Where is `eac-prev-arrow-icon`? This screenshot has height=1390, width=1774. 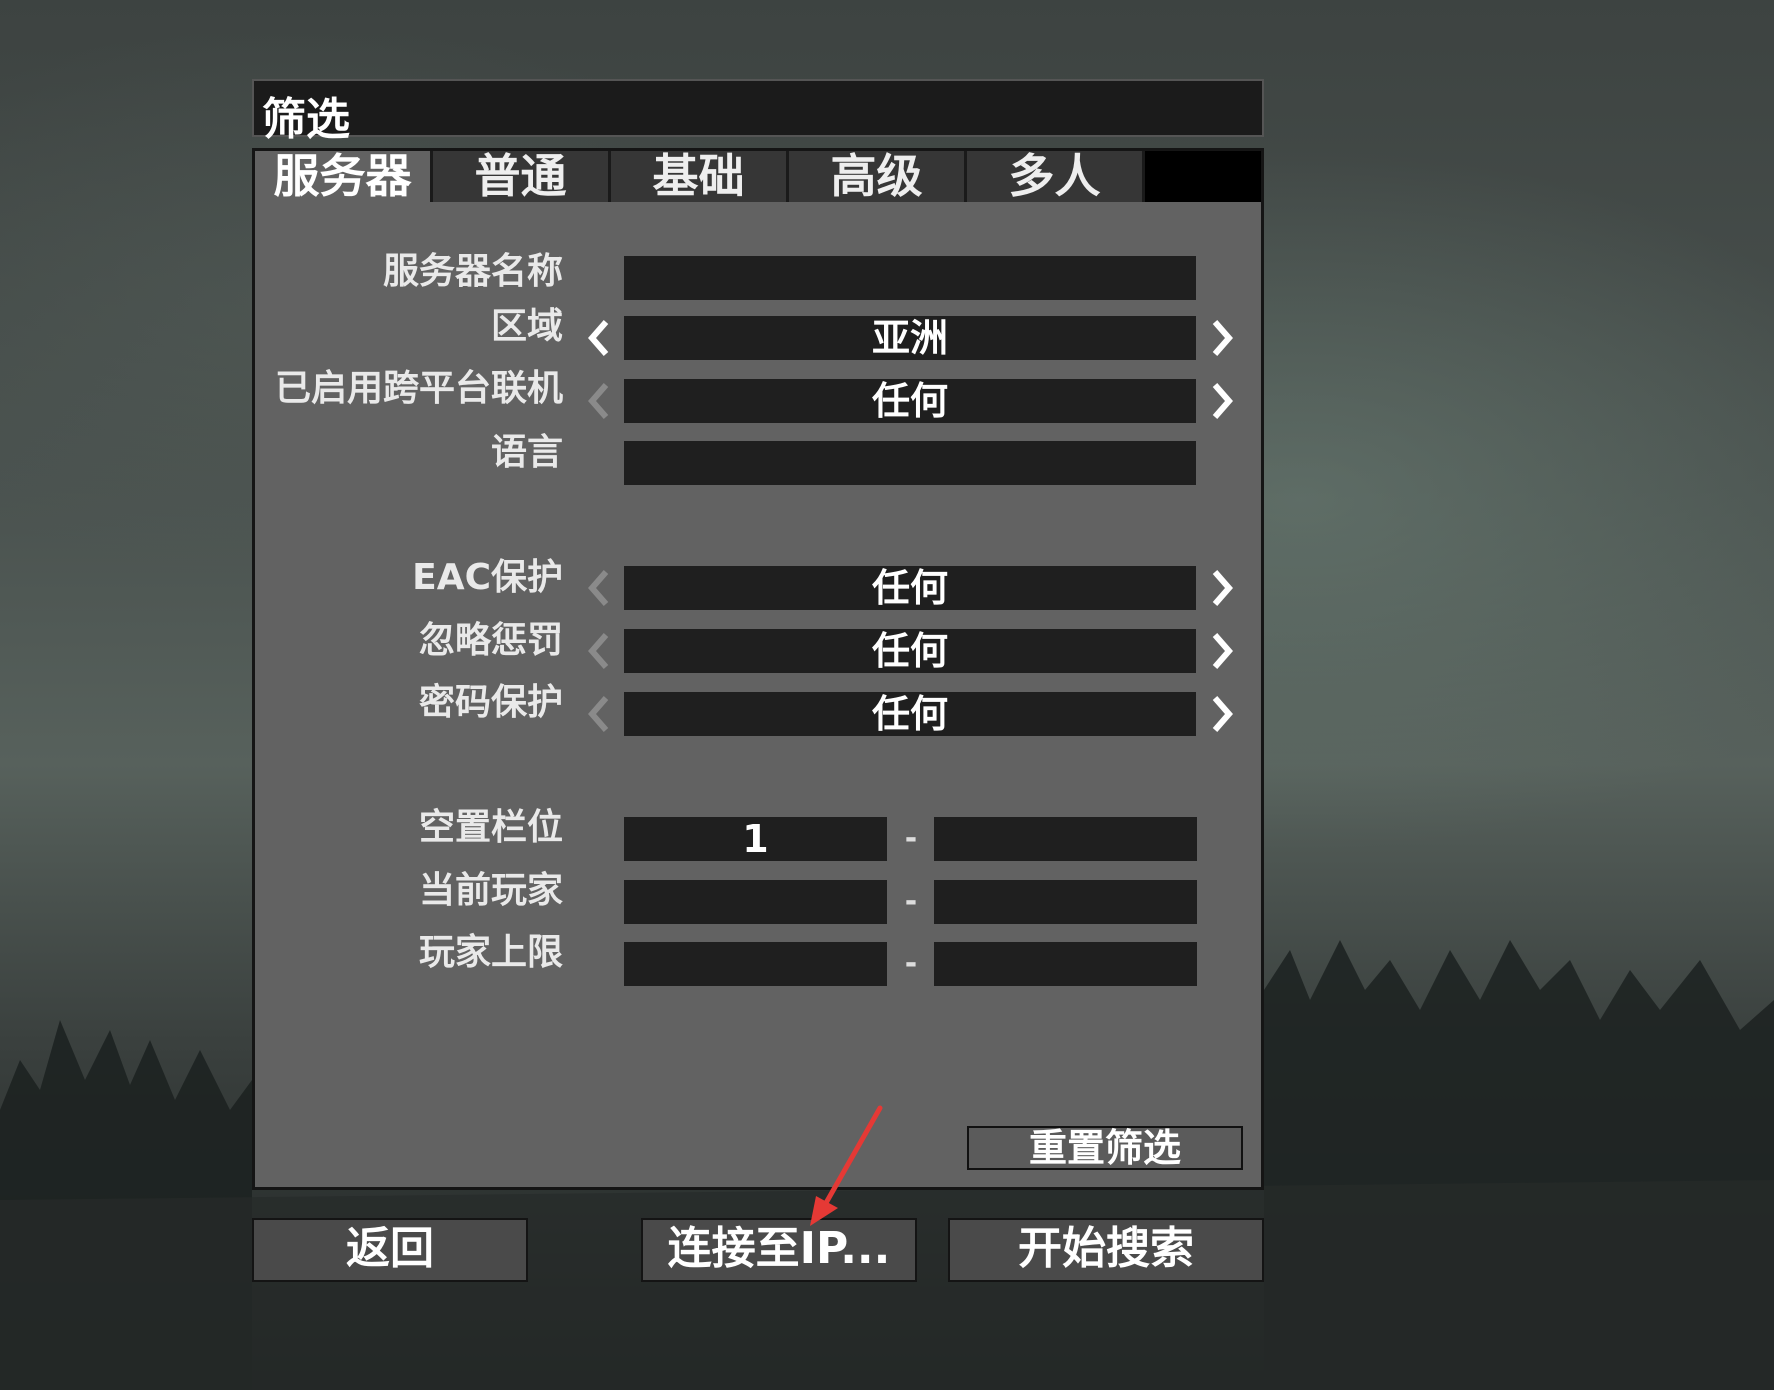
eac-prev-arrow-icon is located at coordinates (599, 588).